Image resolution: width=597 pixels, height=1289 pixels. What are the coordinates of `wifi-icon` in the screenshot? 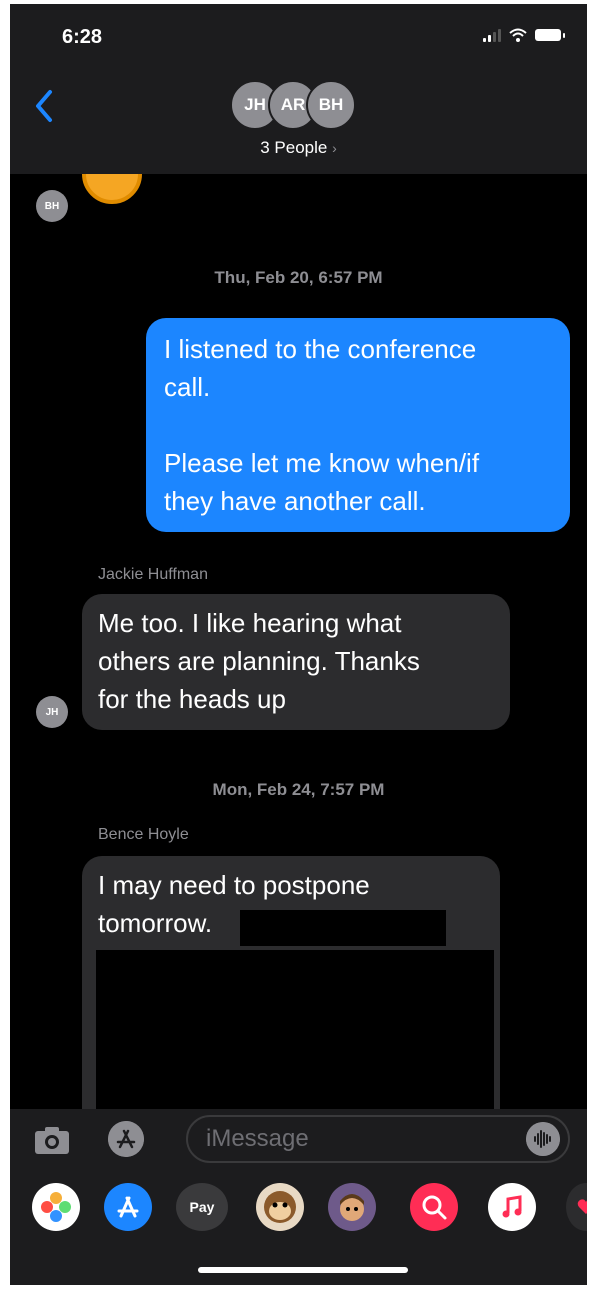 It's located at (518, 35).